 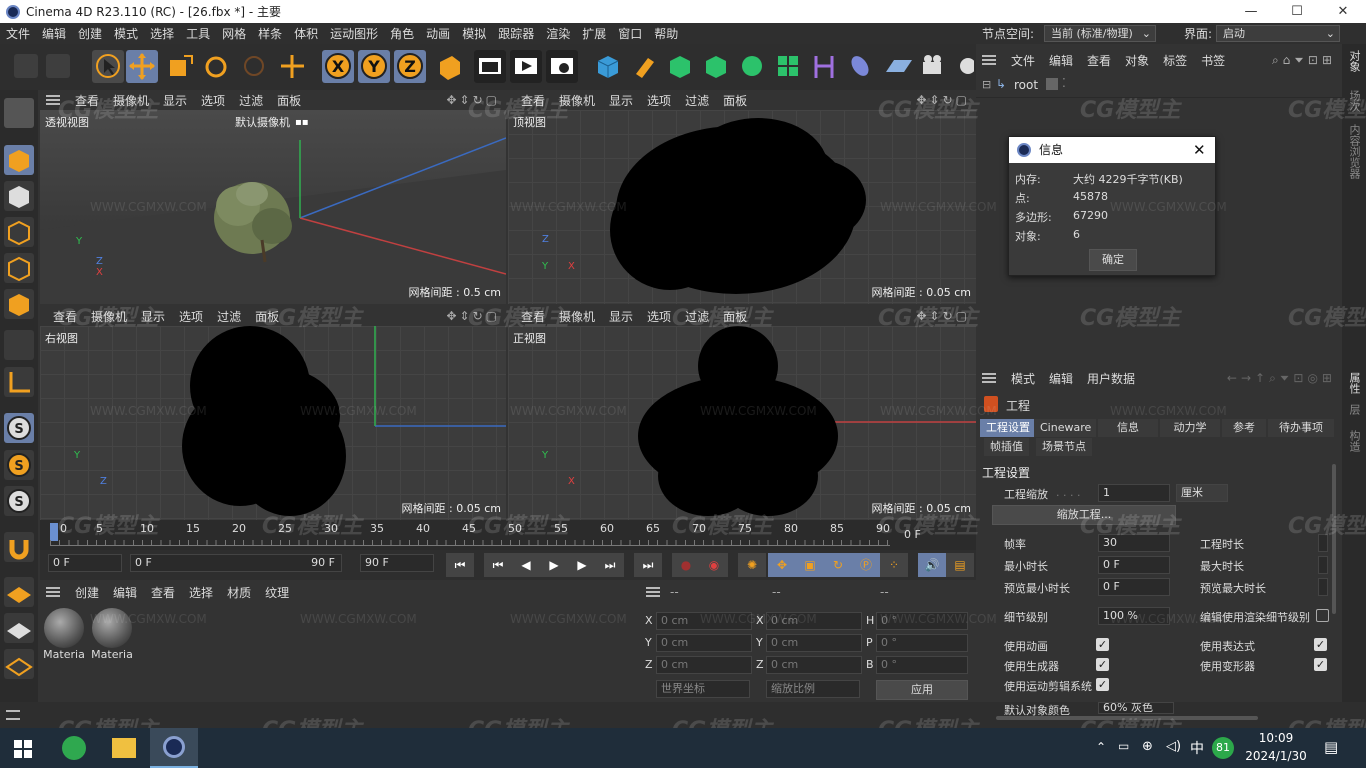 I want to click on menu-help: 帮助, so click(x=666, y=33).